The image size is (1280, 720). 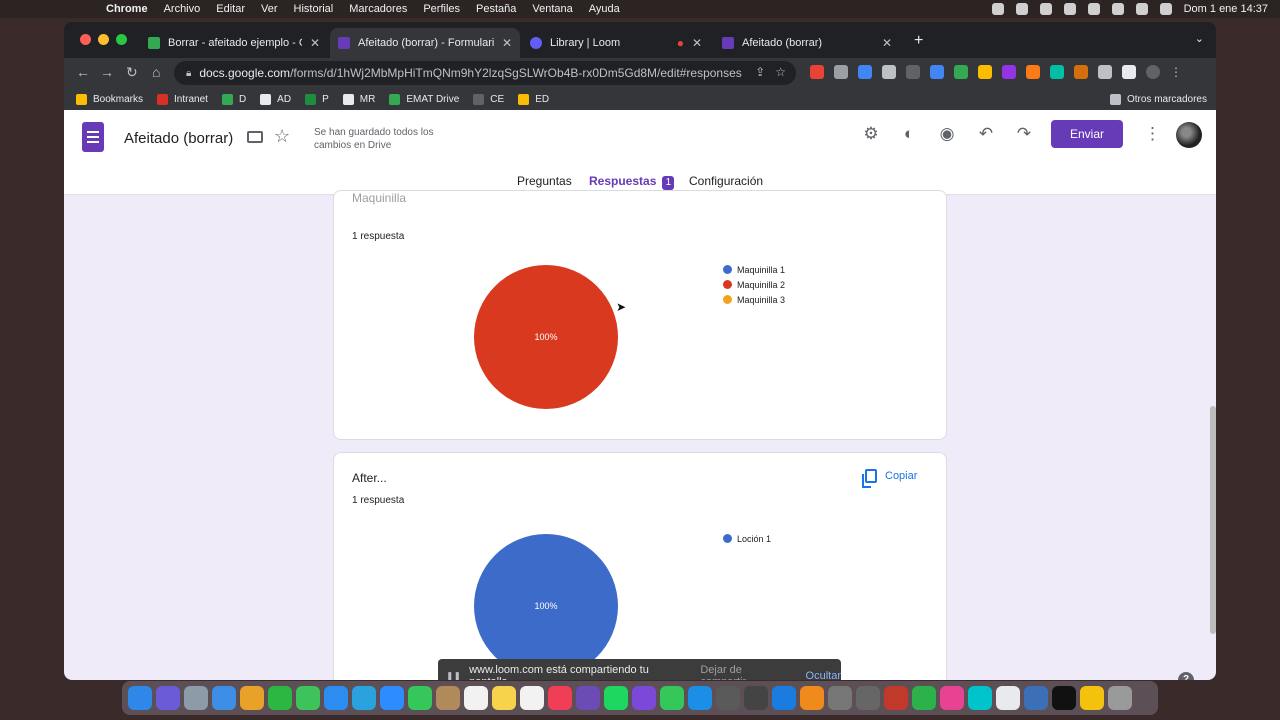 What do you see at coordinates (392, 698) in the screenshot?
I see `zoom-icon` at bounding box center [392, 698].